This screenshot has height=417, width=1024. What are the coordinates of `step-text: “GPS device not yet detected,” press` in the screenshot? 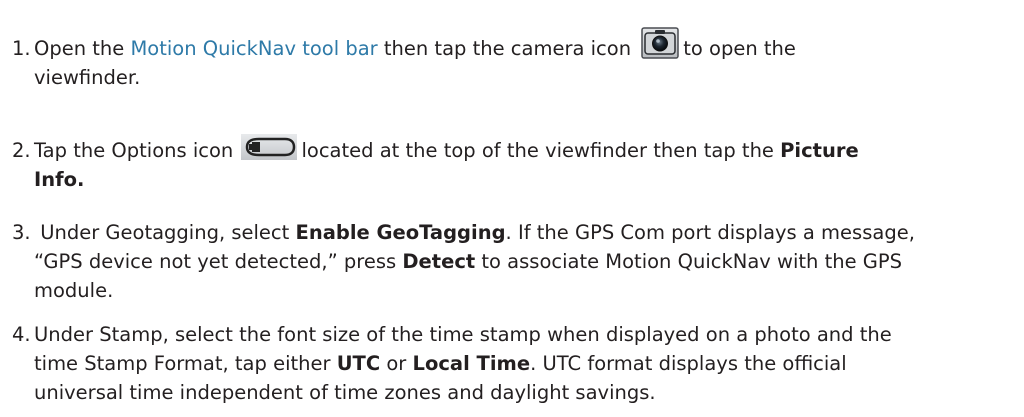 It's located at (218, 261).